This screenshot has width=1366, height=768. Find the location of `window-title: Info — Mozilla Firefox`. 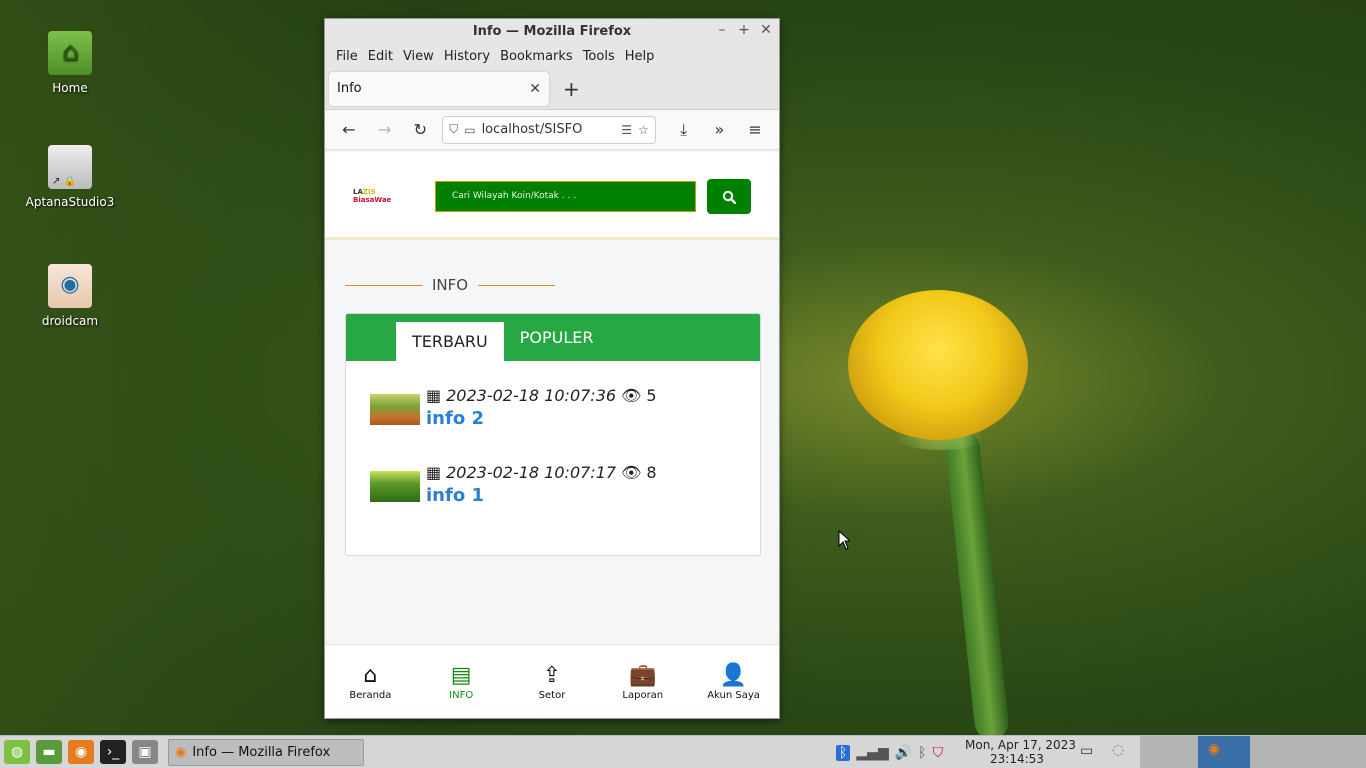

window-title: Info — Mozilla Firefox is located at coordinates (552, 31).